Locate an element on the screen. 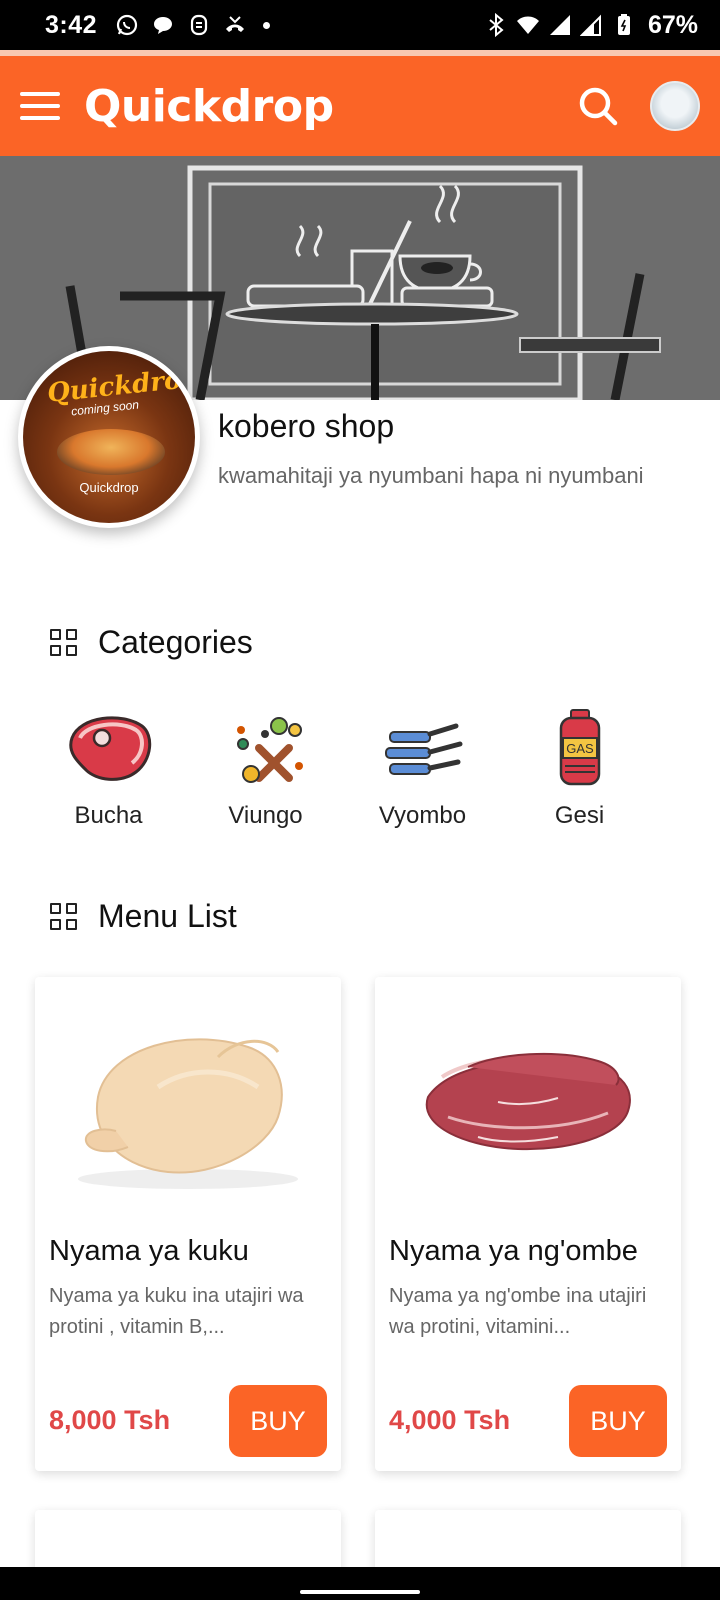 Image resolution: width=720 pixels, height=1600 pixels. profile-avatar is located at coordinates (675, 106).